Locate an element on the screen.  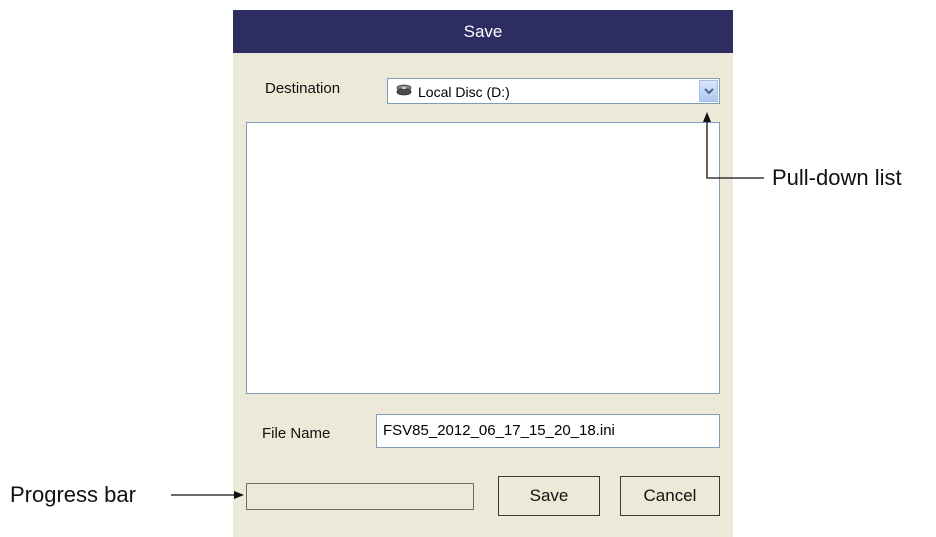
progress-callout-arrow is located at coordinates (239, 495).